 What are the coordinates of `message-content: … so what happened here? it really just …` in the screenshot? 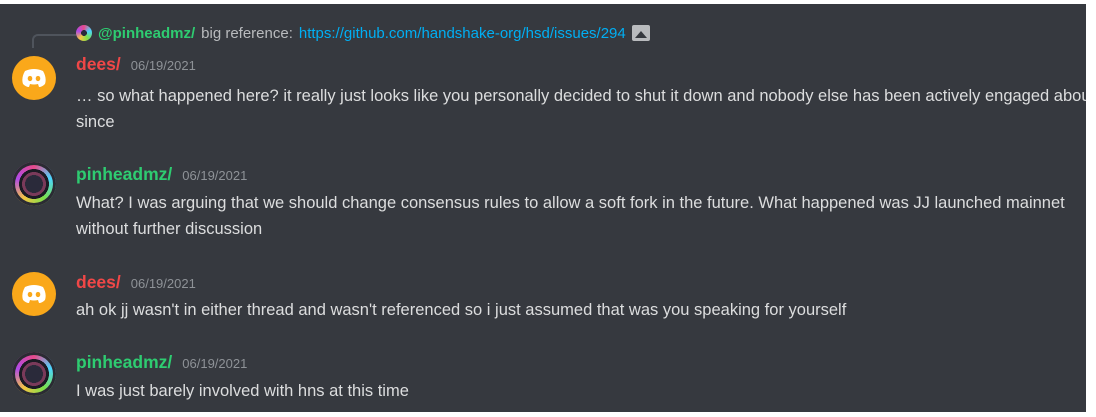 It's located at (581, 109).